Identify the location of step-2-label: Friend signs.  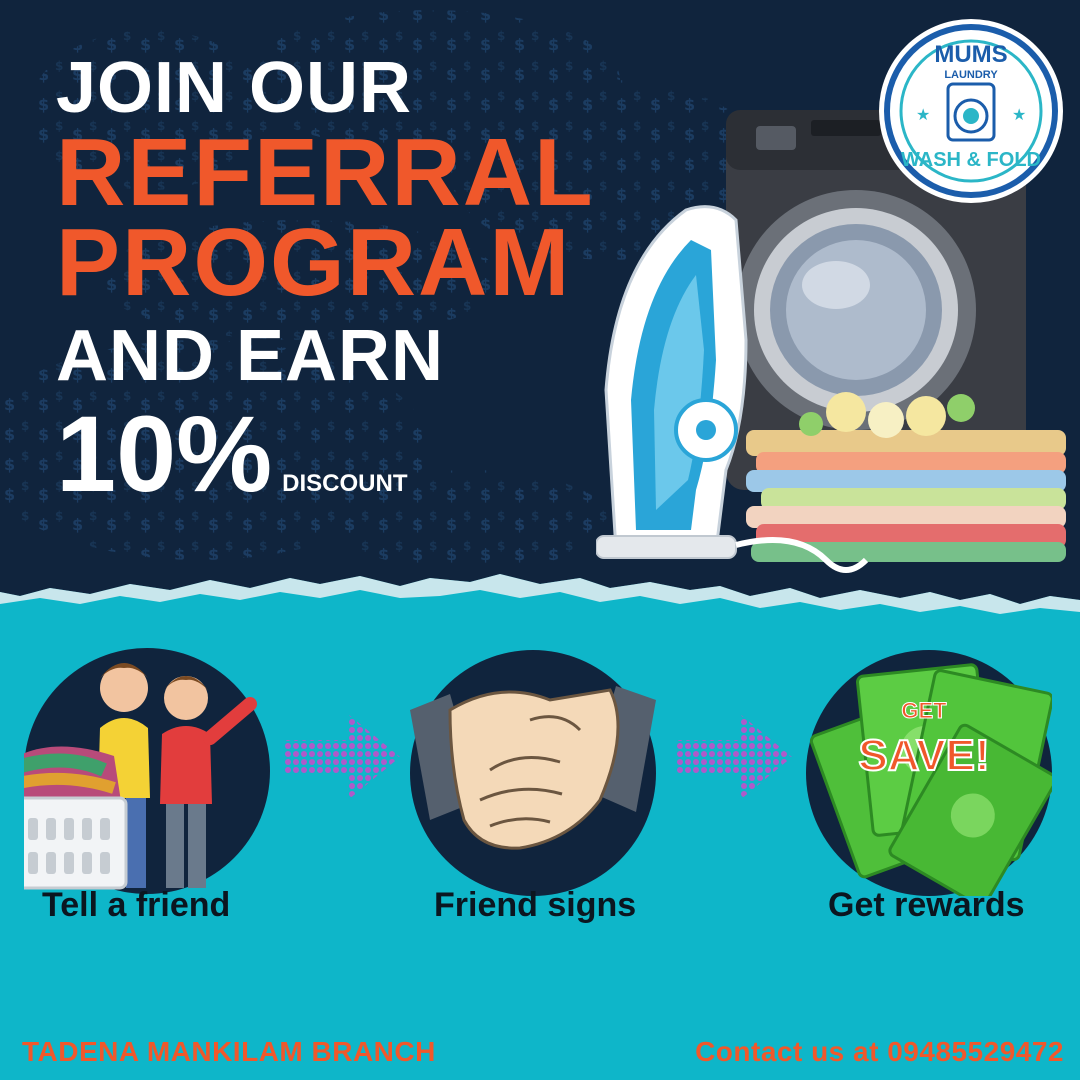
(535, 905).